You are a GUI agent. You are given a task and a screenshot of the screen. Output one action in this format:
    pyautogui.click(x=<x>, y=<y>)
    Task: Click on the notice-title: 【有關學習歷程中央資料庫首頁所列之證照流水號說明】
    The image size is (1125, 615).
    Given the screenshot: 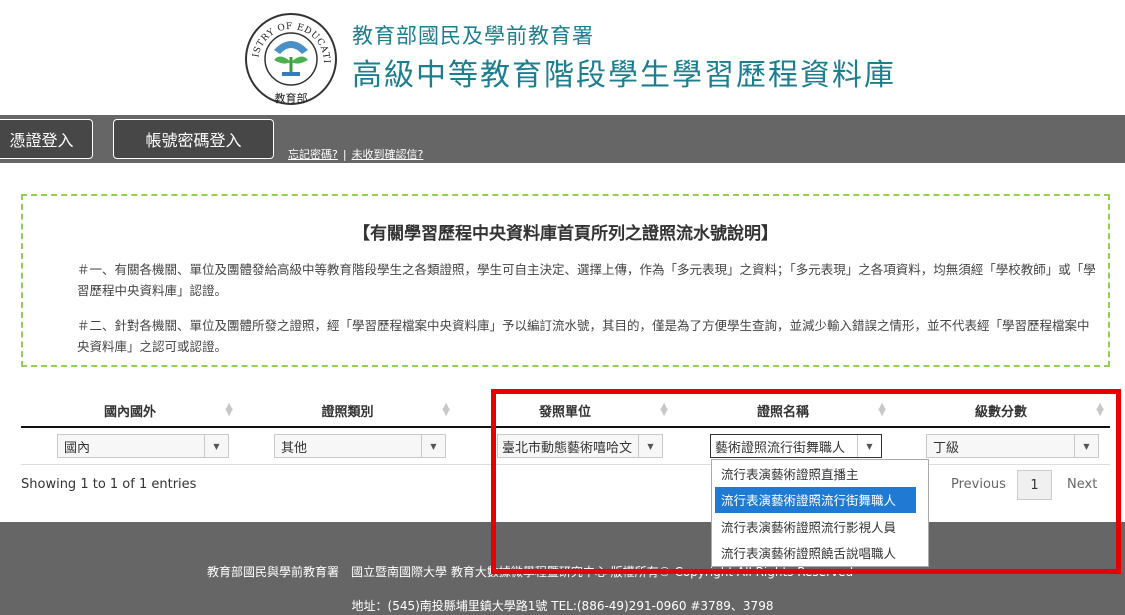 What is the action you would take?
    pyautogui.click(x=565, y=234)
    